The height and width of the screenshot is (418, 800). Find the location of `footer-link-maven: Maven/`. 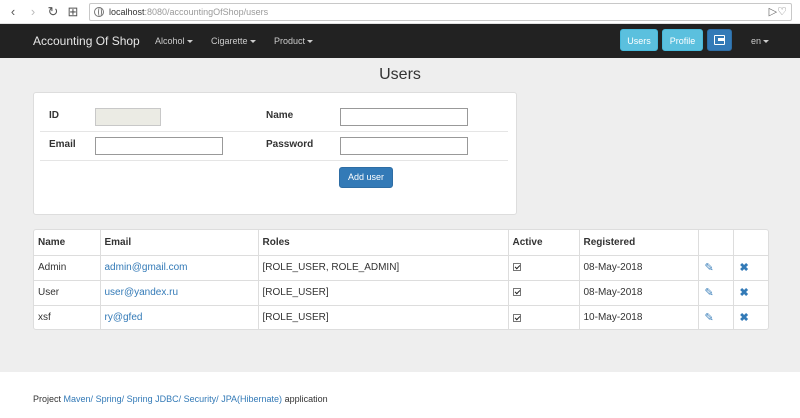

footer-link-maven: Maven/ is located at coordinates (79, 399).